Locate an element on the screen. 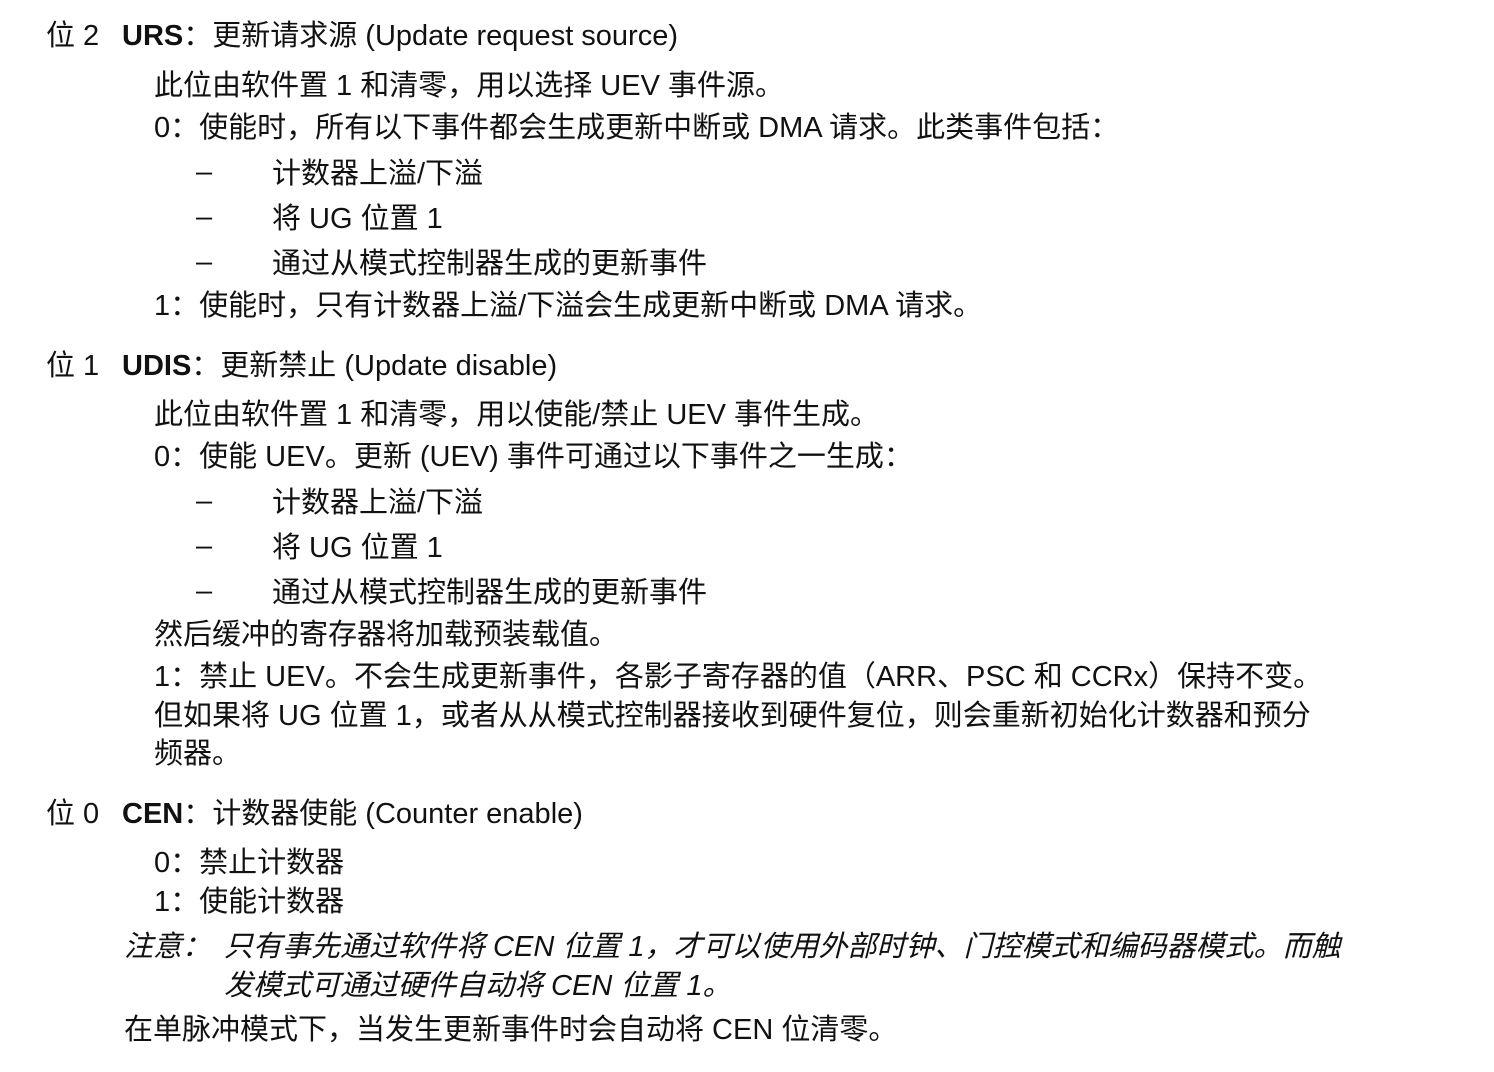 This screenshot has height=1072, width=1494. bit2-heading: 位 2 URS：更新请求源 (Update request source) is located at coordinates (362, 36).